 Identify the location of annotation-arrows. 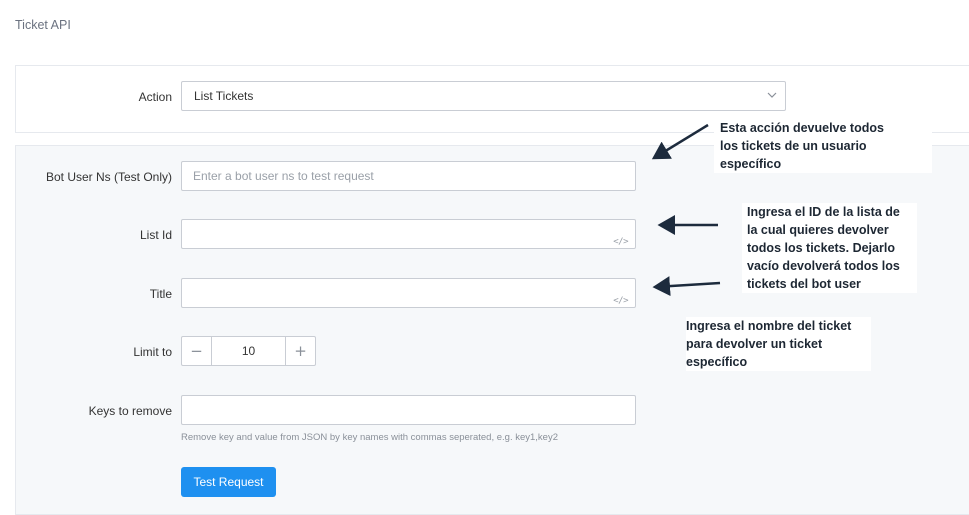
(686, 210).